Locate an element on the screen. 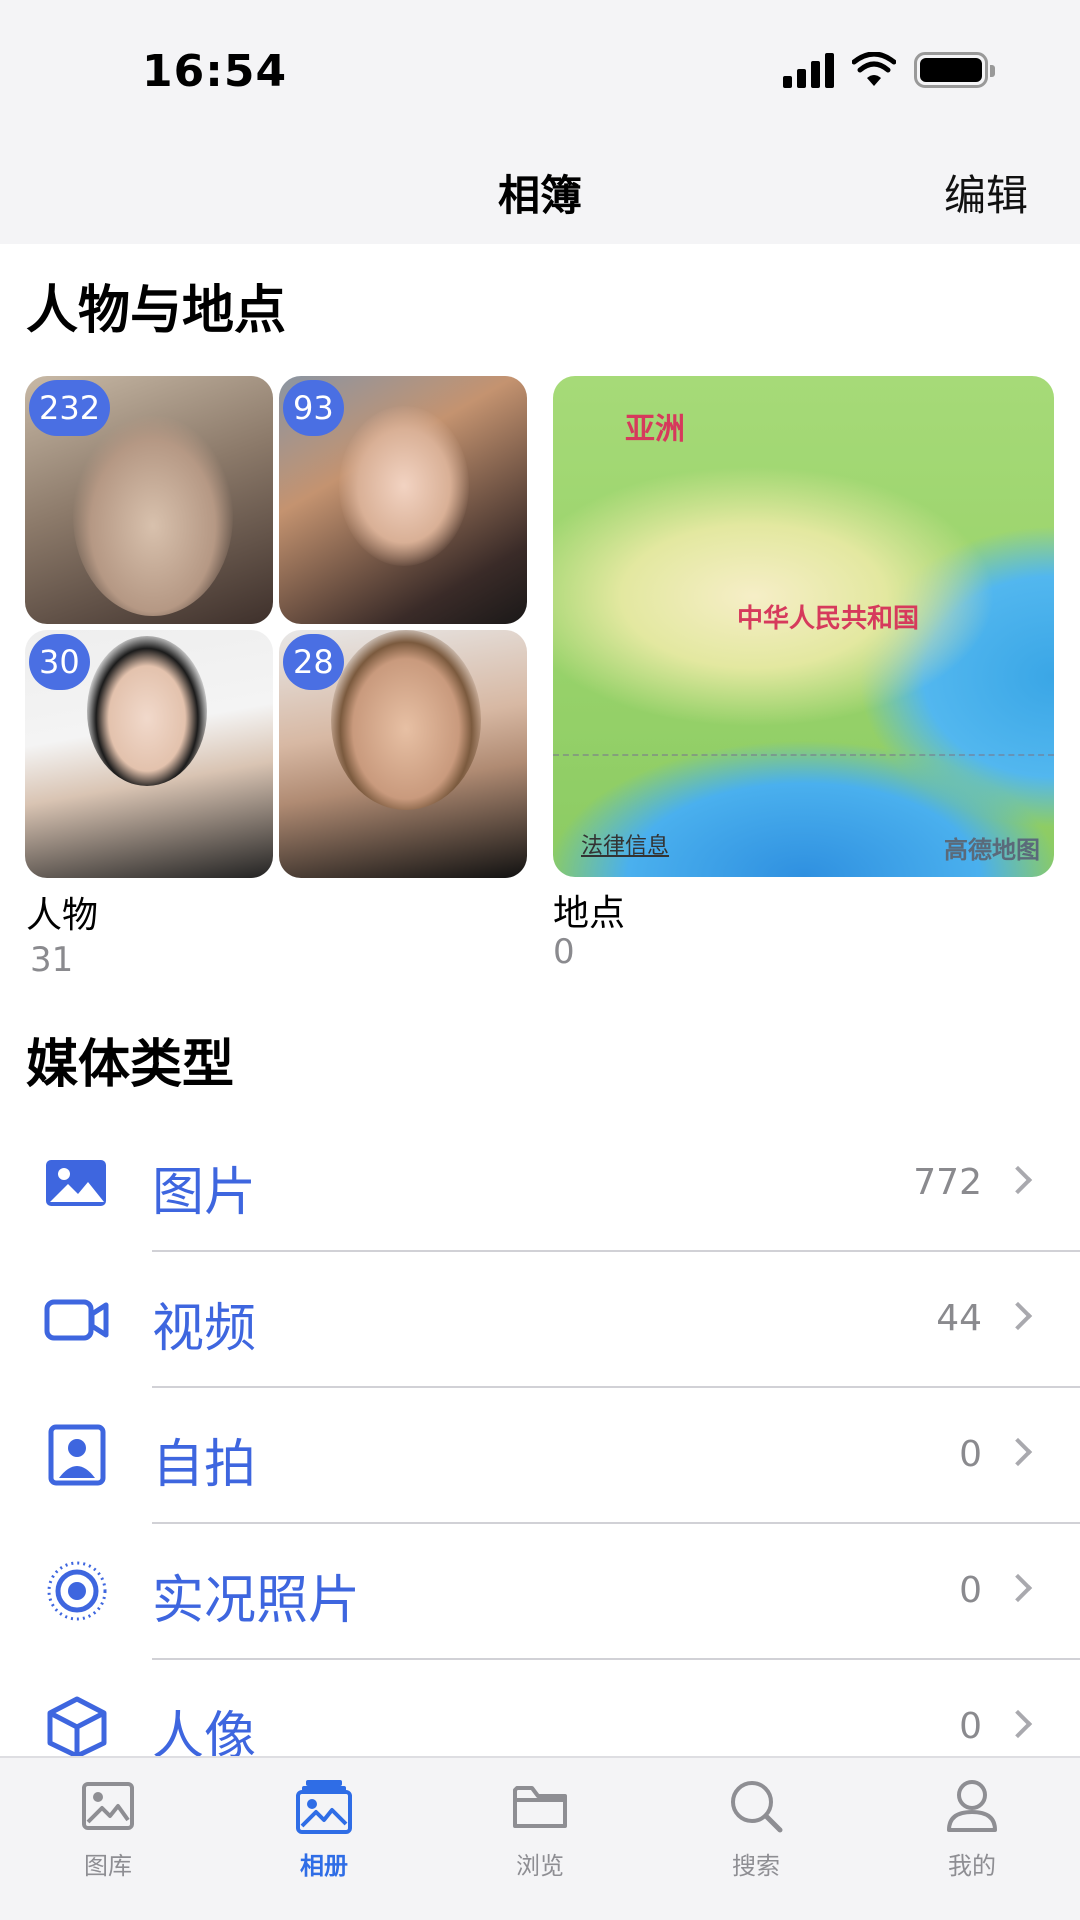 This screenshot has width=1080, height=1920. person-count-badge: 30 is located at coordinates (59, 662).